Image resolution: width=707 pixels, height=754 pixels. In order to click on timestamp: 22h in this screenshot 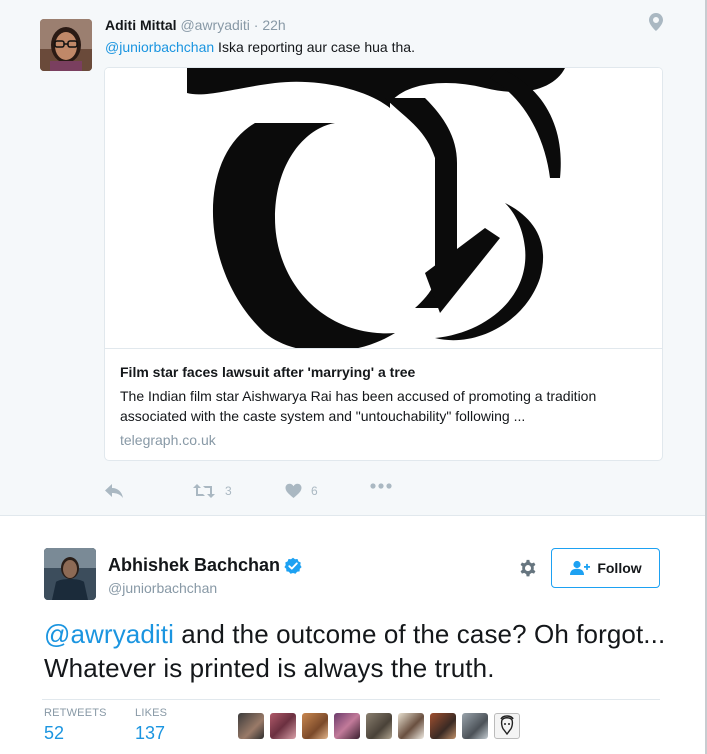, I will do `click(273, 25)`.